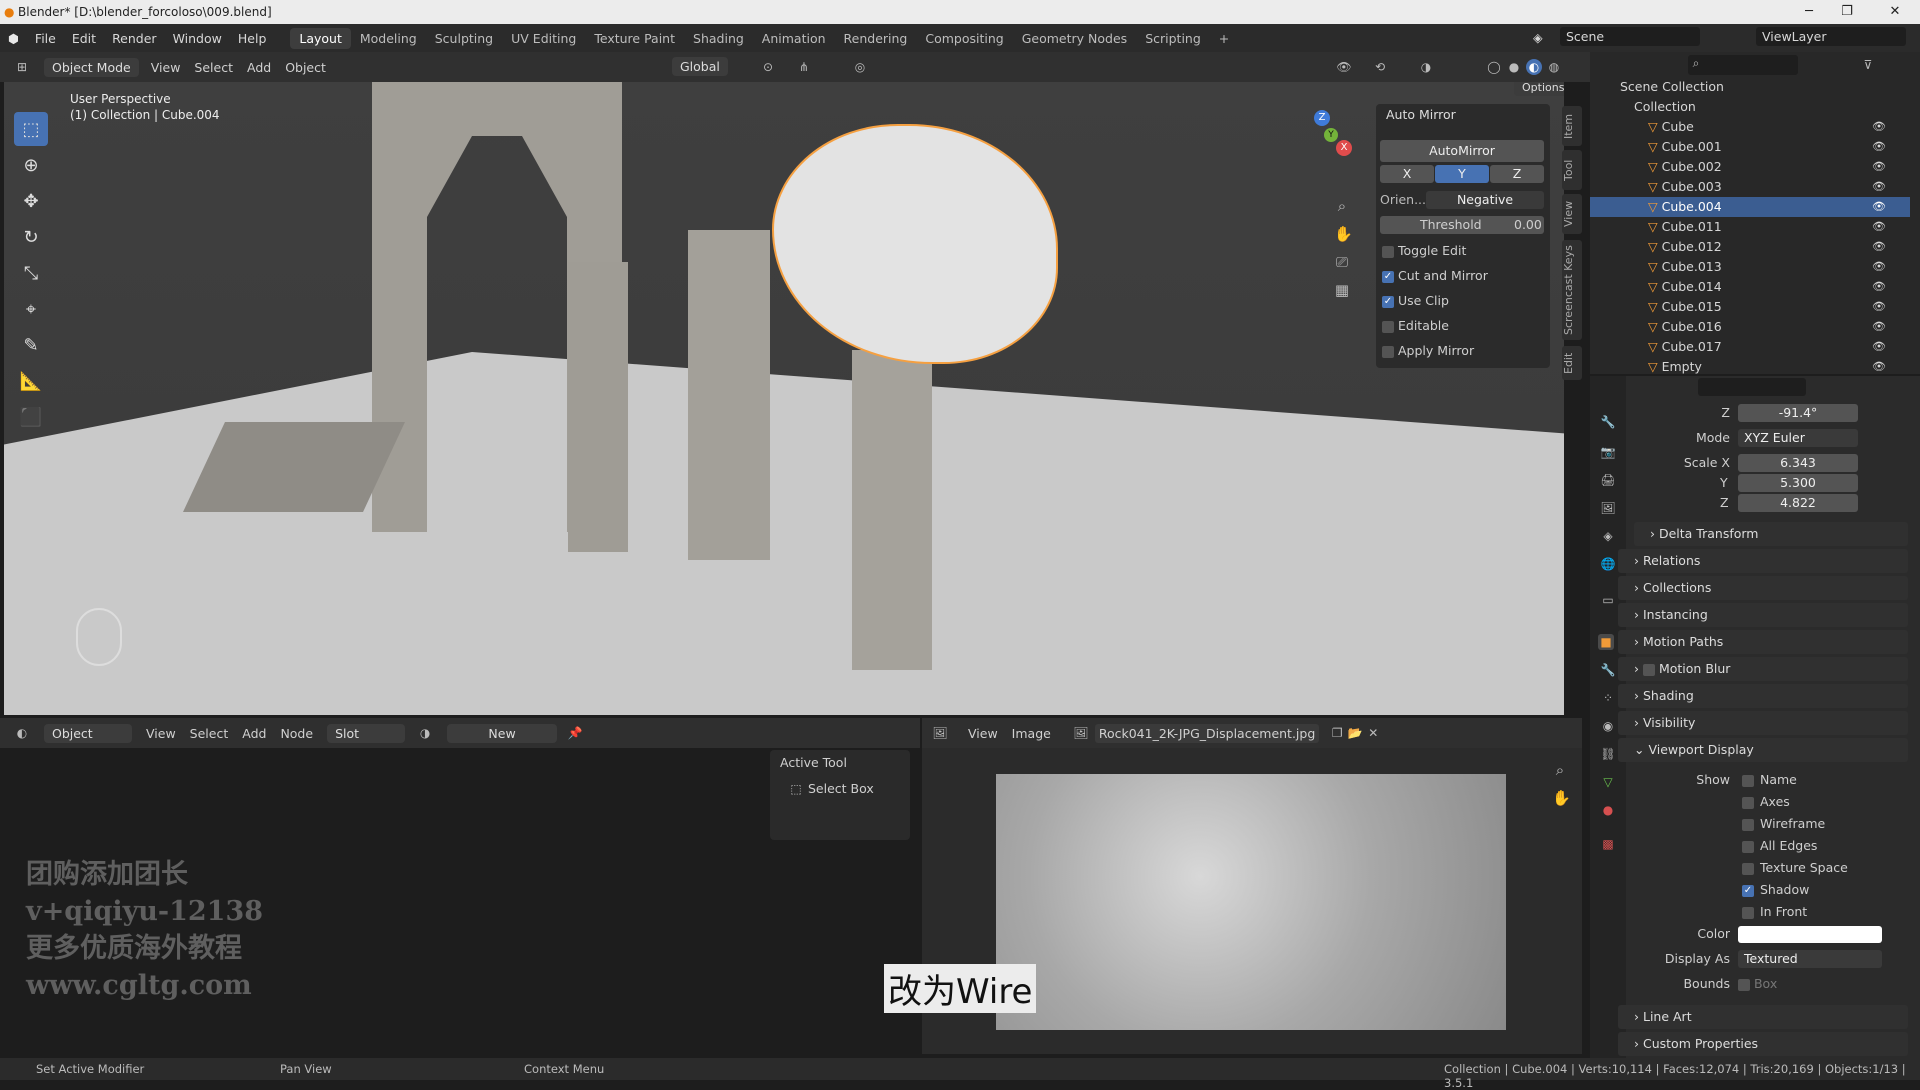 This screenshot has width=1920, height=1090. I want to click on image-pan-icon: ✋, so click(1561, 798).